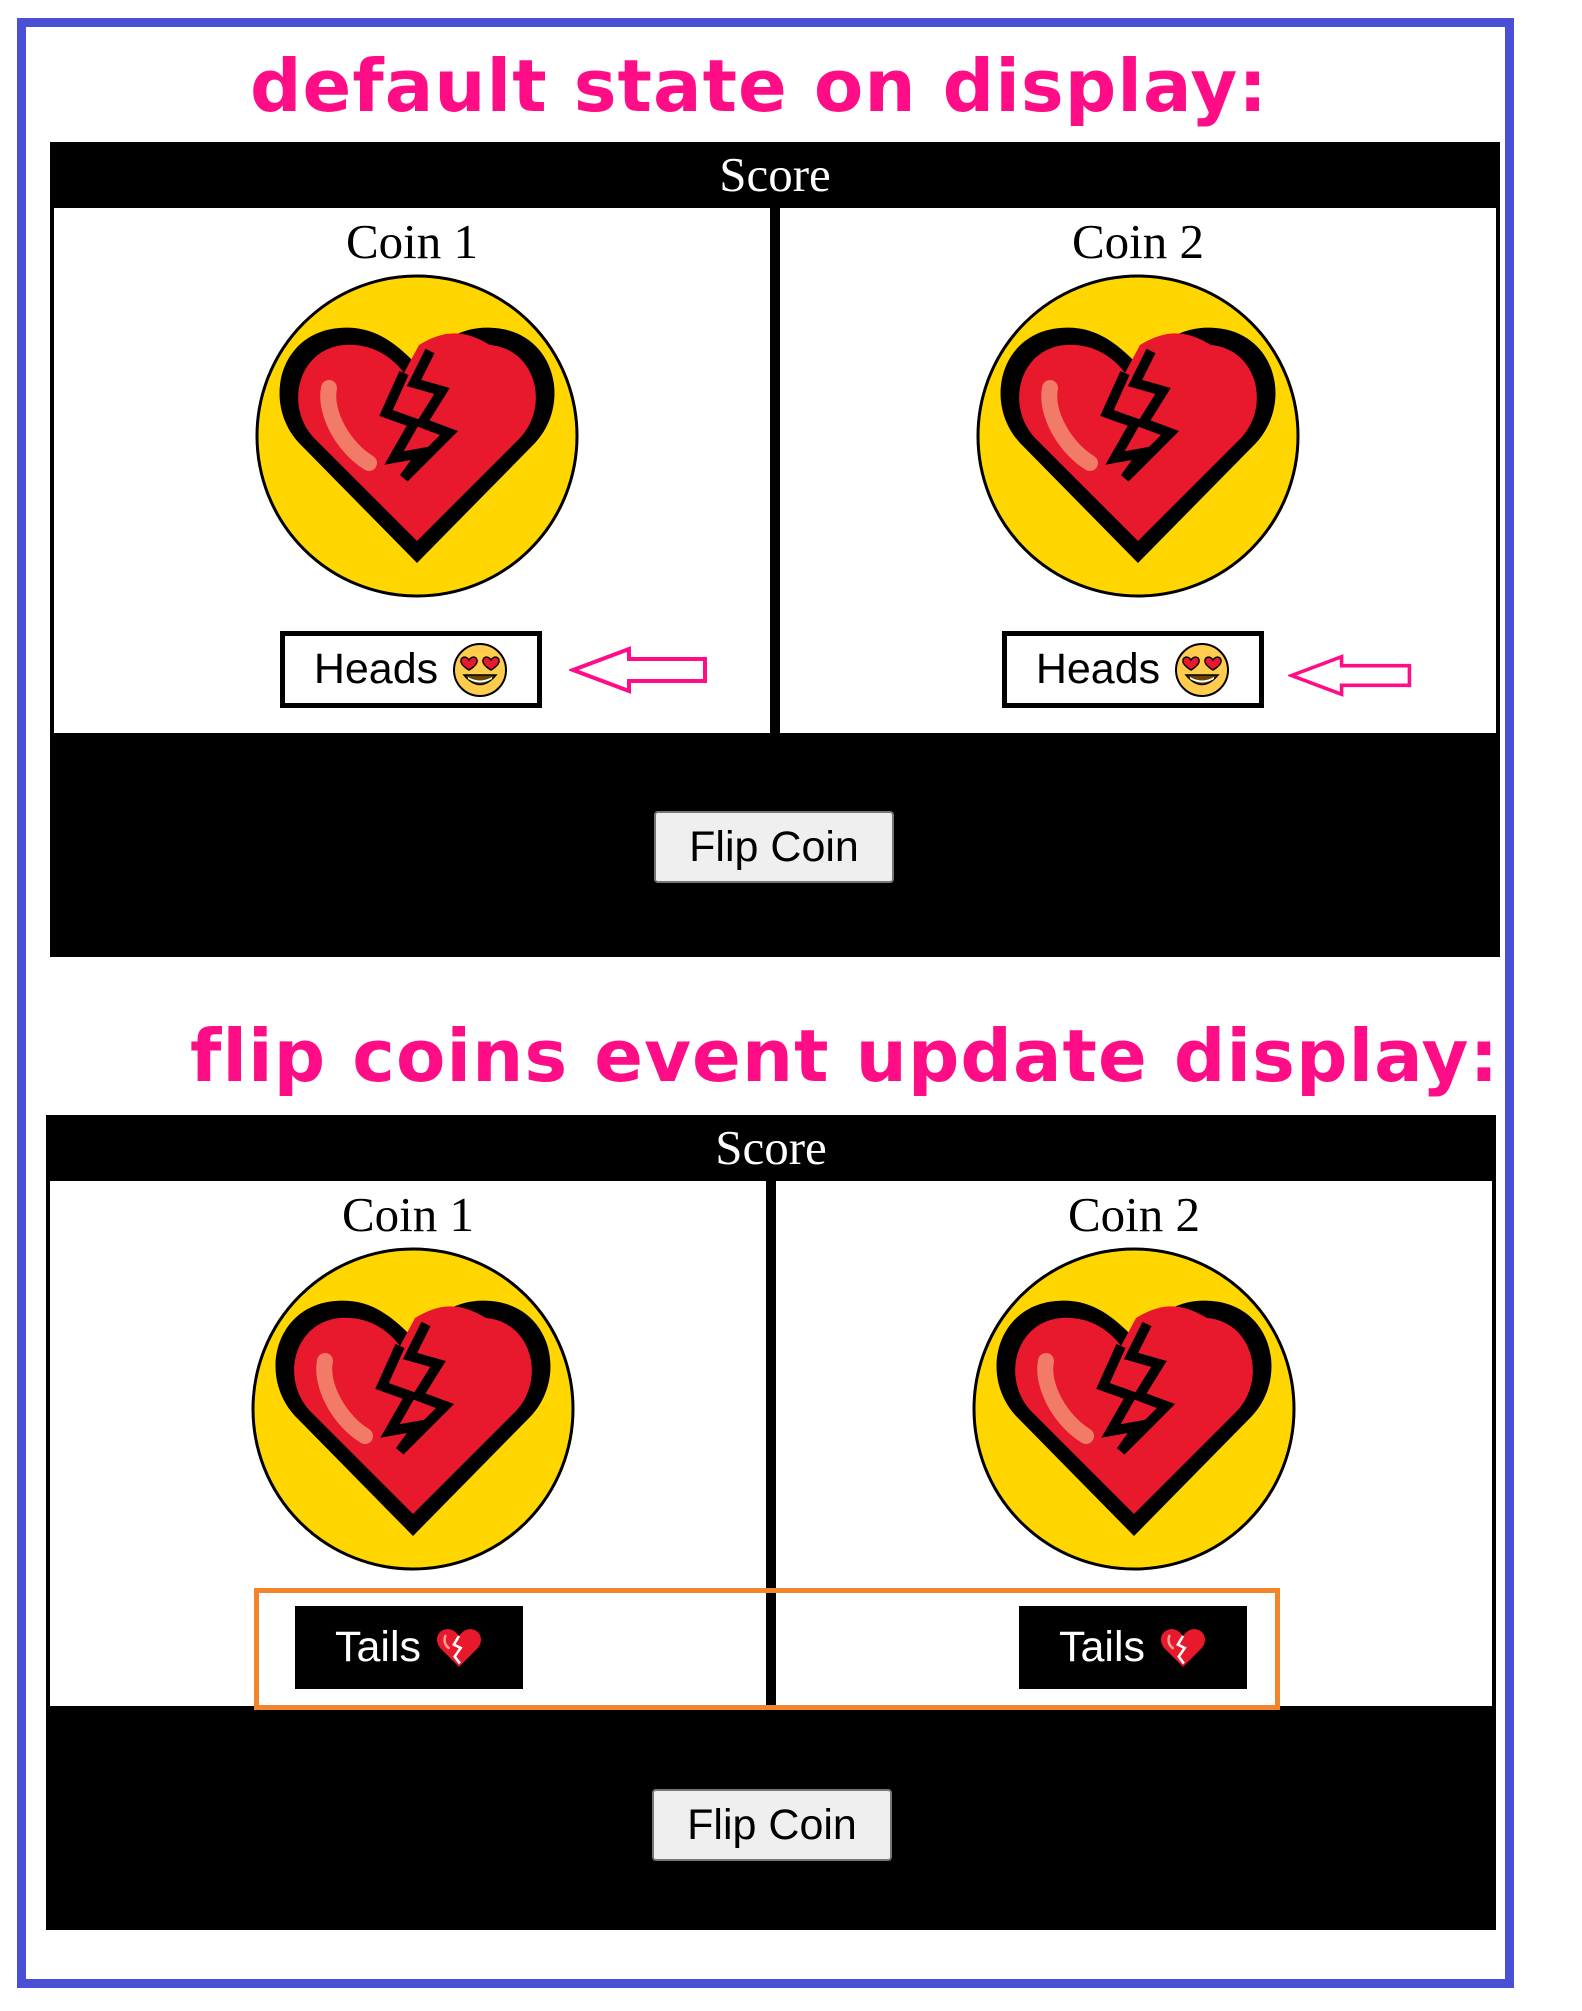  Describe the element at coordinates (845, 1056) in the screenshot. I see `updated-state-heading: flip coins event update display:` at that location.